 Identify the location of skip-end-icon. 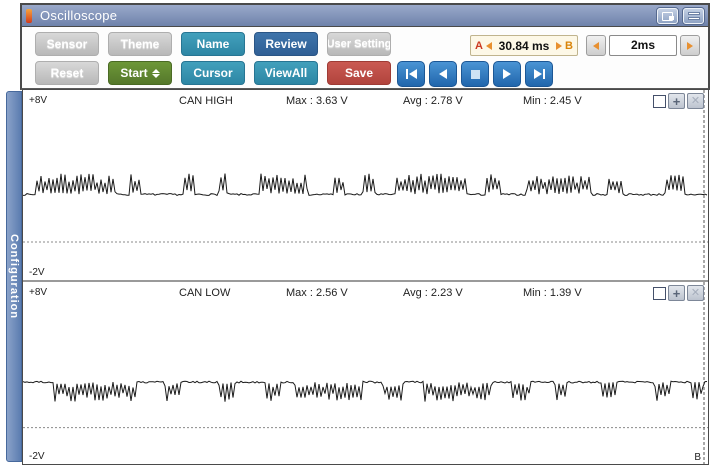
(537, 74).